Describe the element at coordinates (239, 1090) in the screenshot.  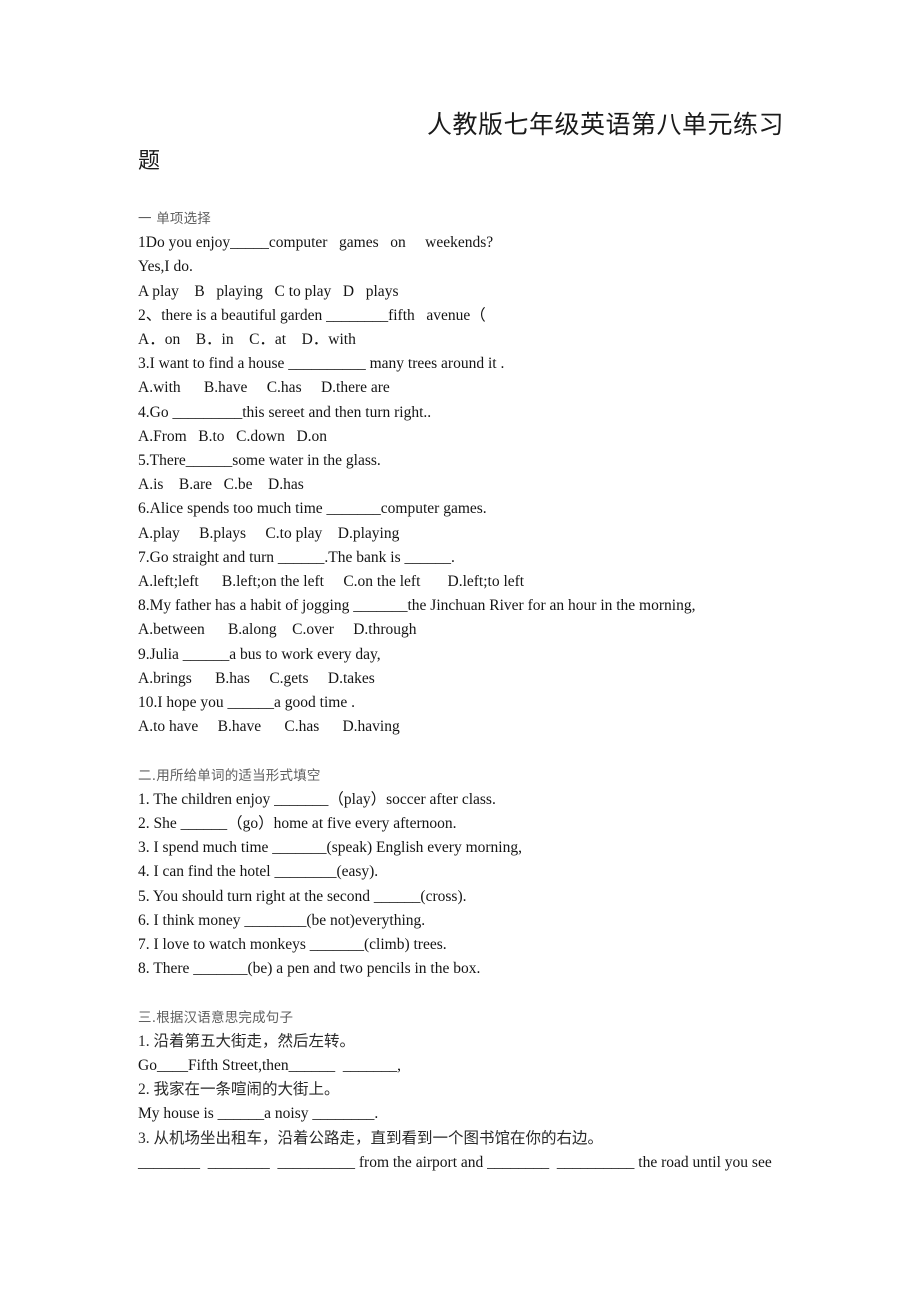
I see `translation-prompt: 2. 我家在一条喧闹的大街上。` at that location.